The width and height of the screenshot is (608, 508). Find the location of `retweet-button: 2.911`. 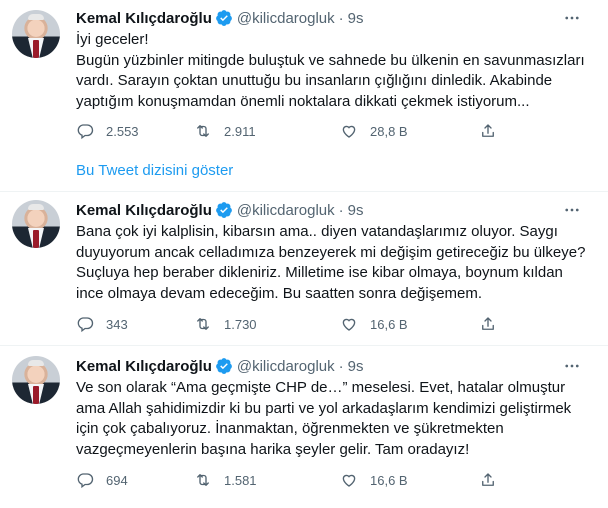

retweet-button: 2.911 is located at coordinates (225, 131).